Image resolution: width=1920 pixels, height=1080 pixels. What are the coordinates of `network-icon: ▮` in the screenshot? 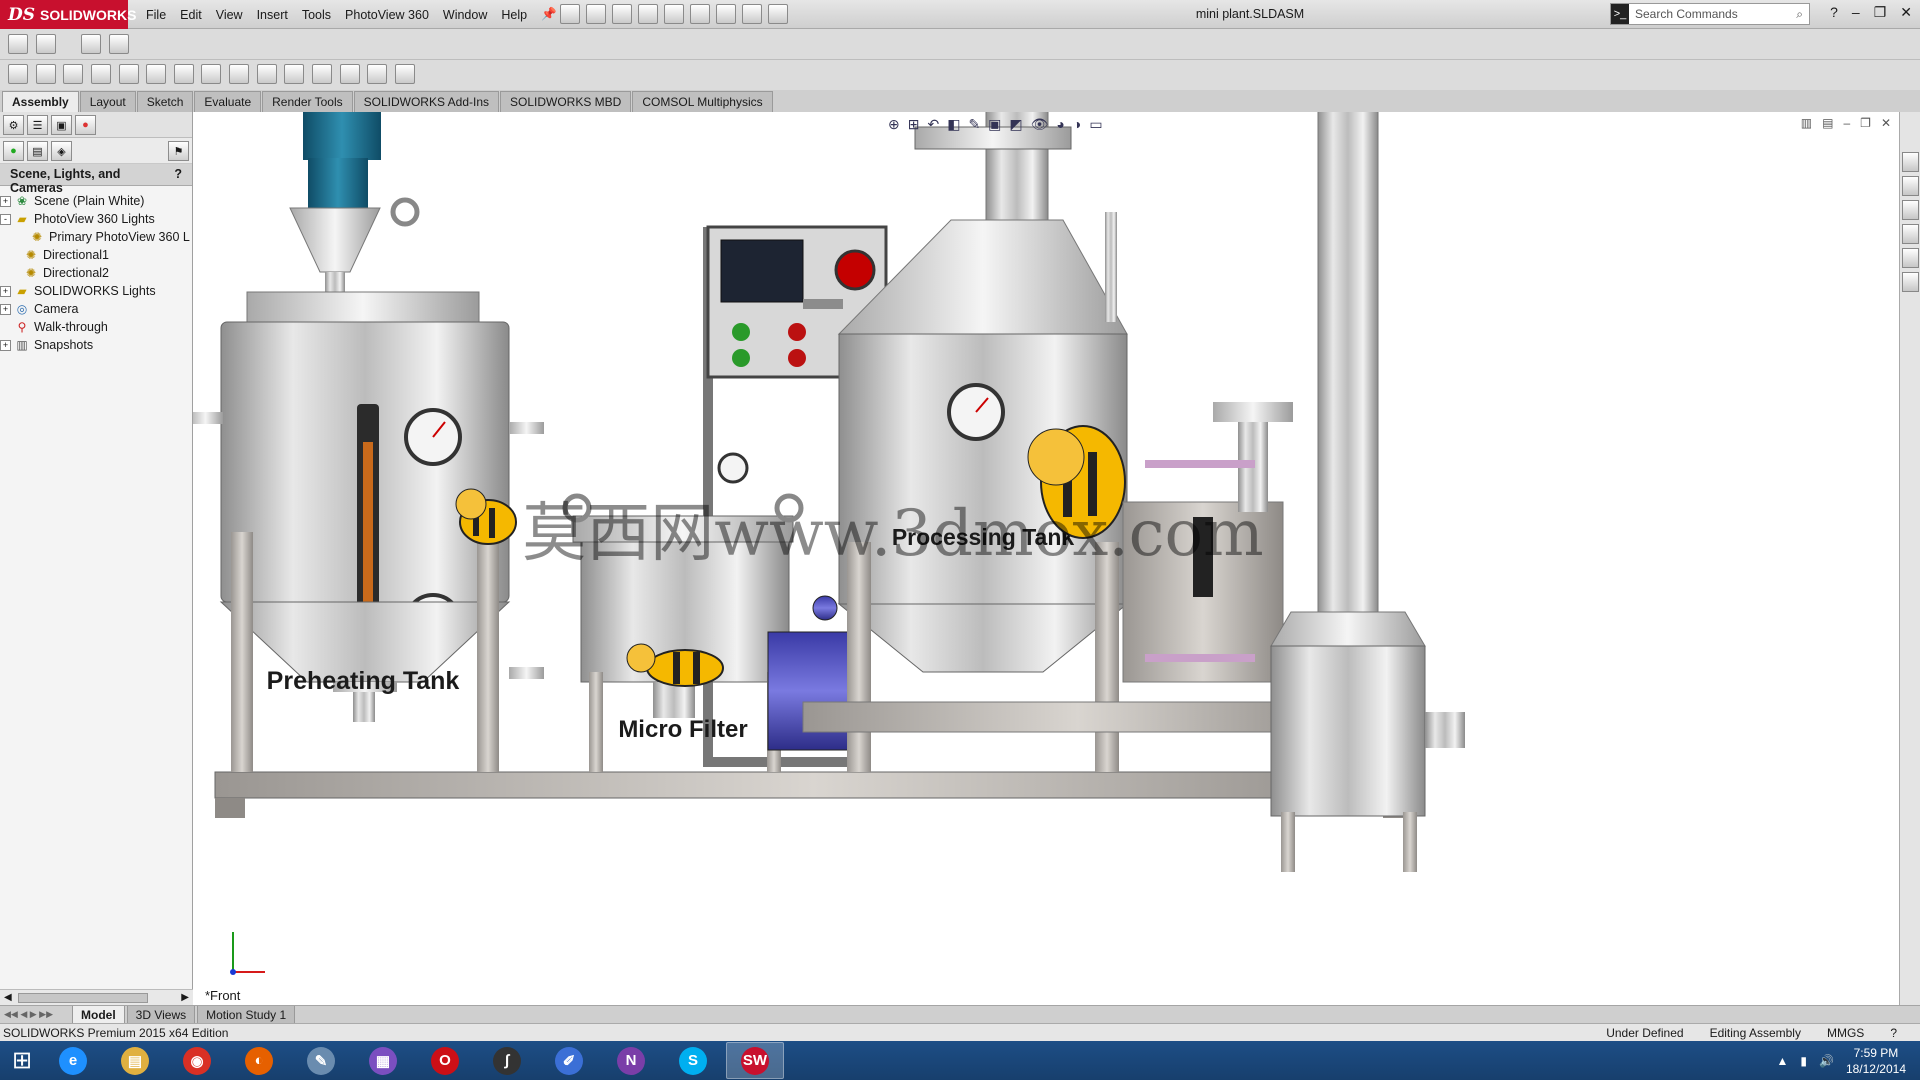 It's located at (1803, 1061).